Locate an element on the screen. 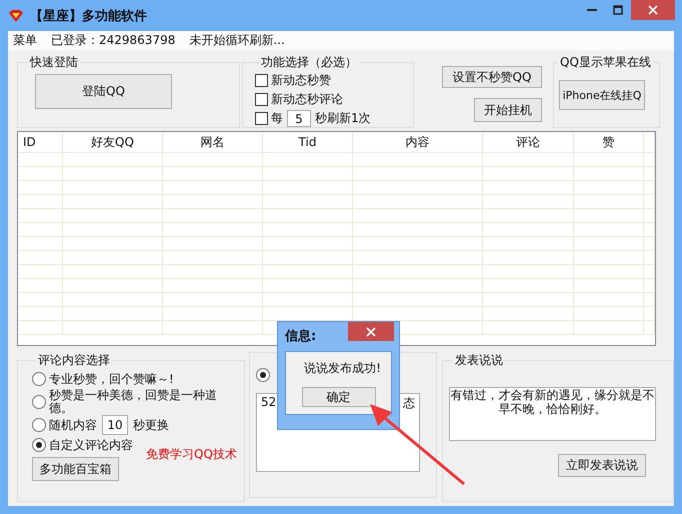 The image size is (682, 514). radio-label: 秒更换 is located at coordinates (151, 425).